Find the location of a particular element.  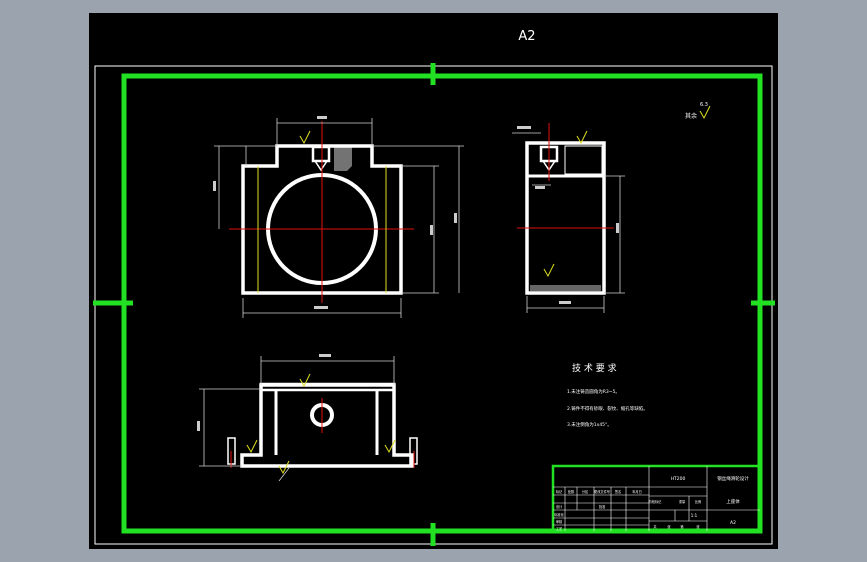

title-block-label: 更改文件号 is located at coordinates (602, 491).